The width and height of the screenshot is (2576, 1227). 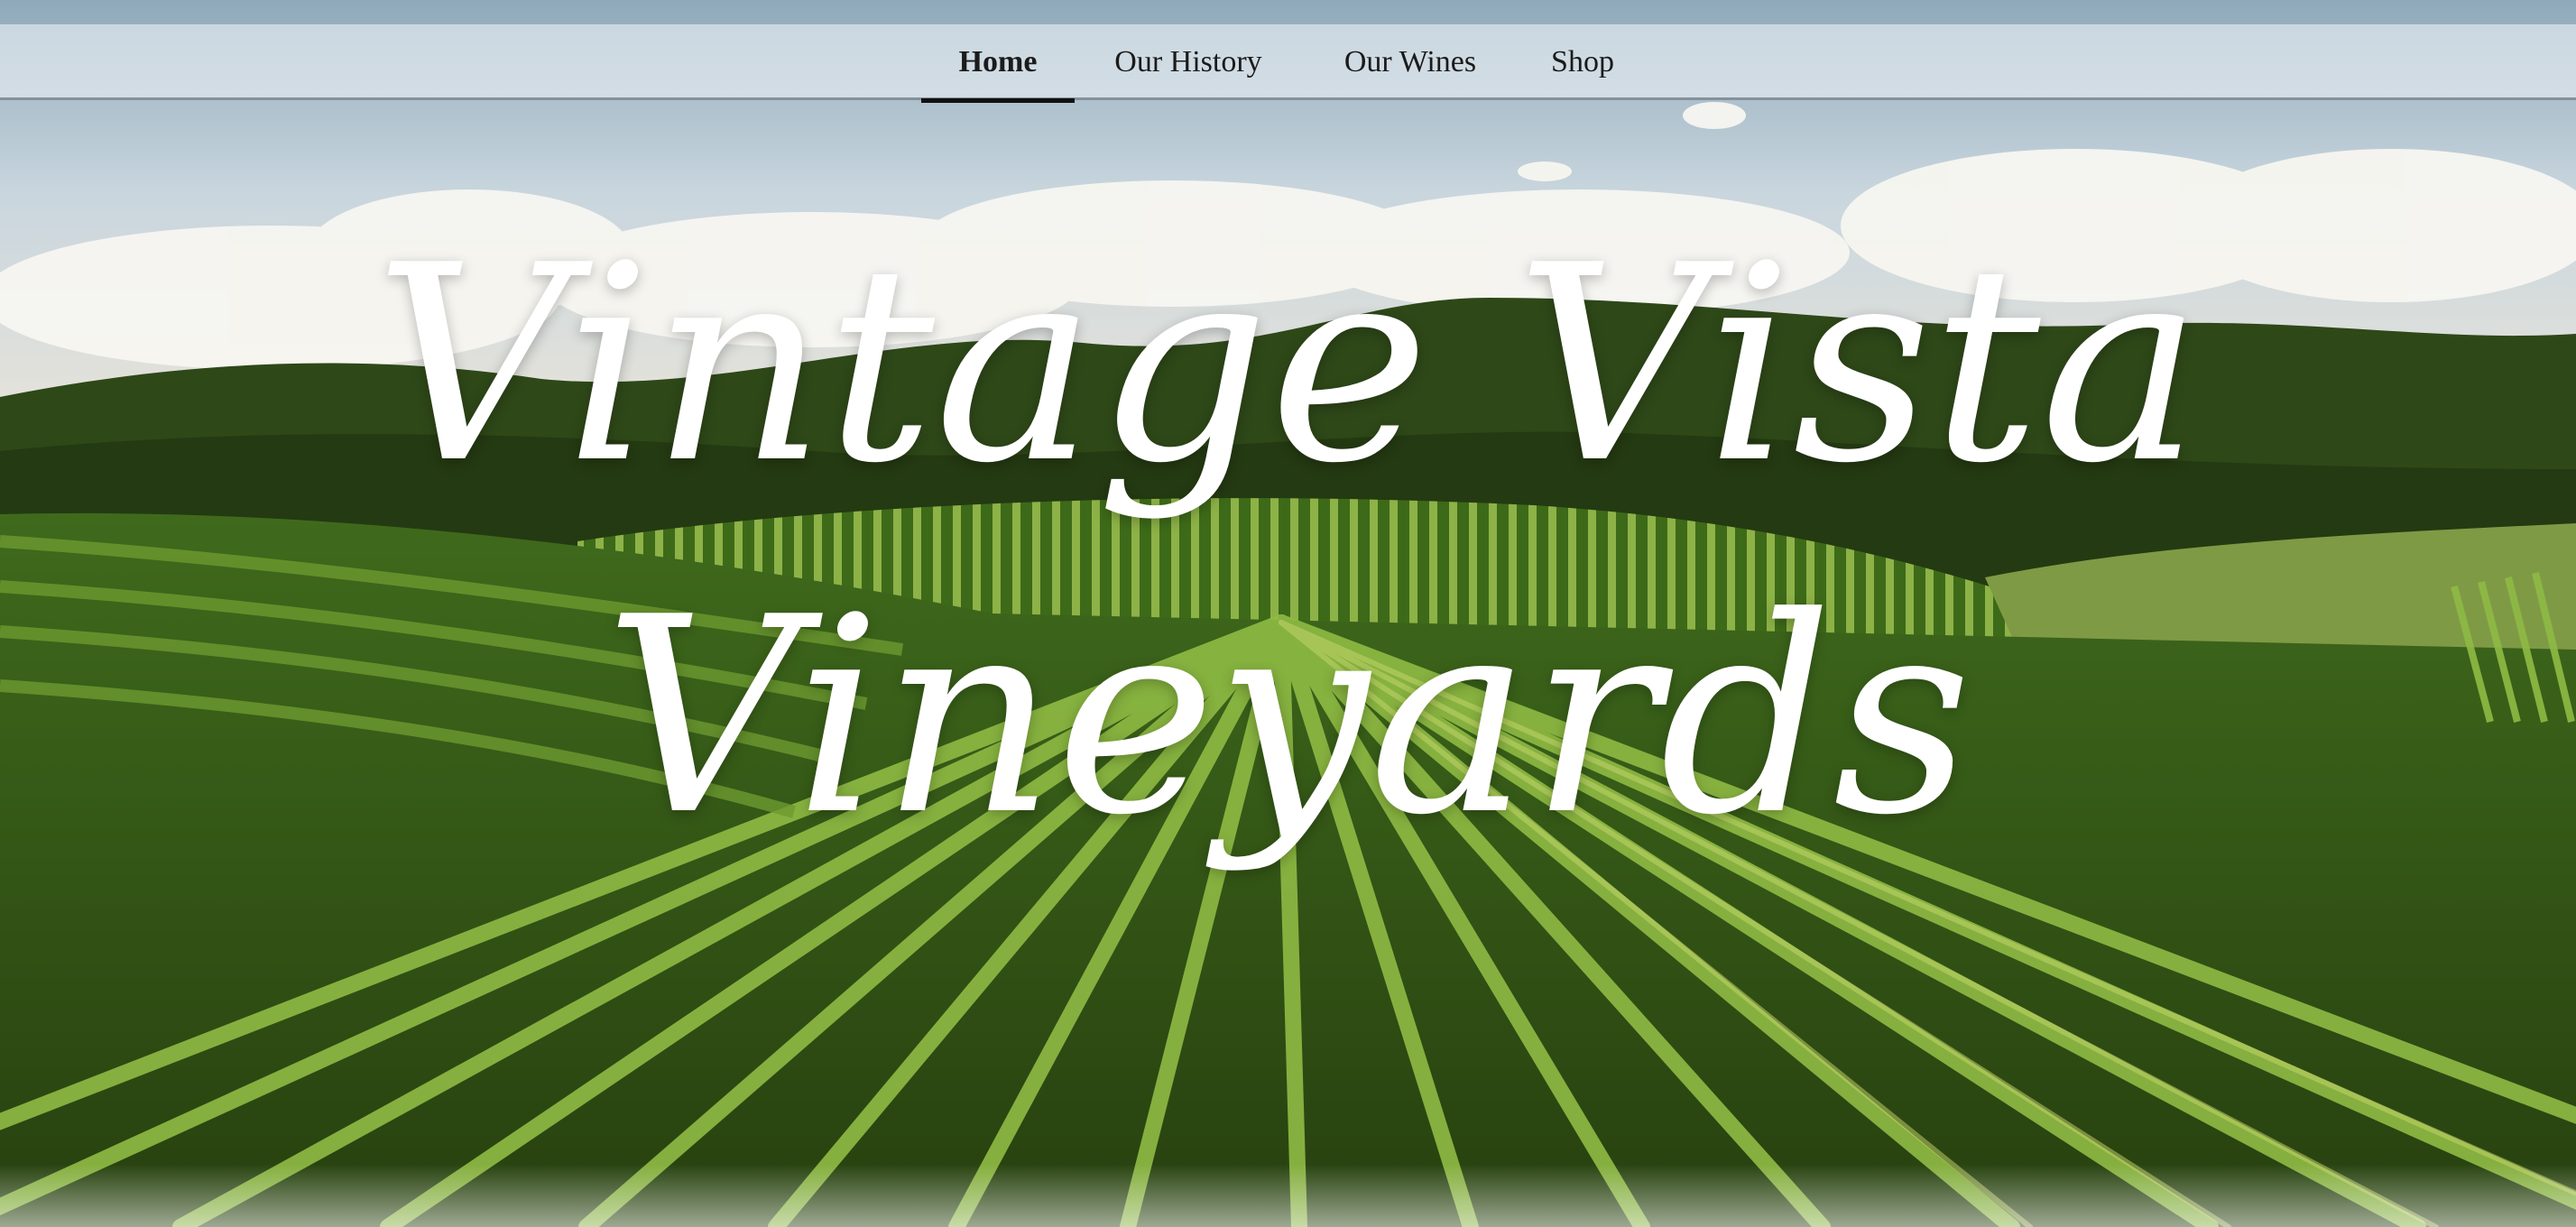 I want to click on nav-item-our-history: Our History, so click(x=1188, y=62).